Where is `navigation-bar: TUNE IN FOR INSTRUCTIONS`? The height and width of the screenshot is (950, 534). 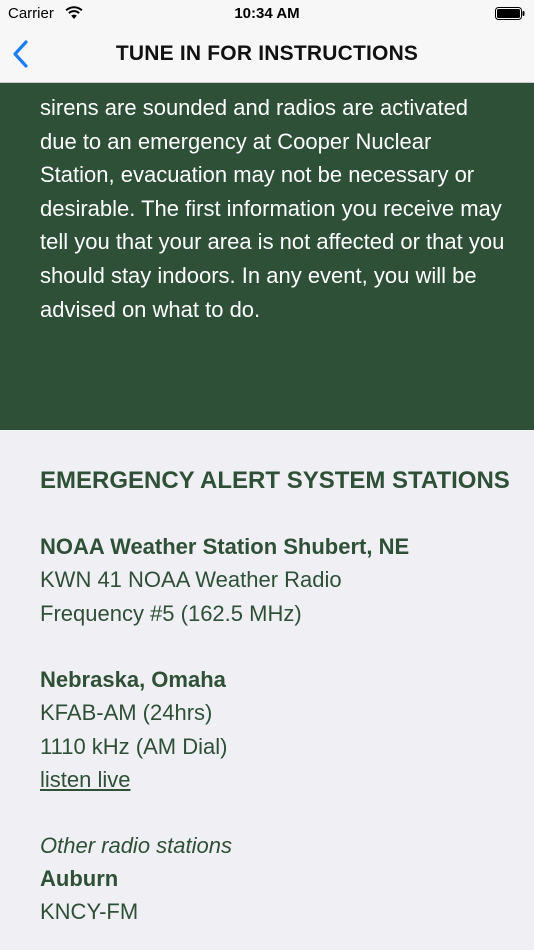
navigation-bar: TUNE IN FOR INSTRUCTIONS is located at coordinates (267, 55).